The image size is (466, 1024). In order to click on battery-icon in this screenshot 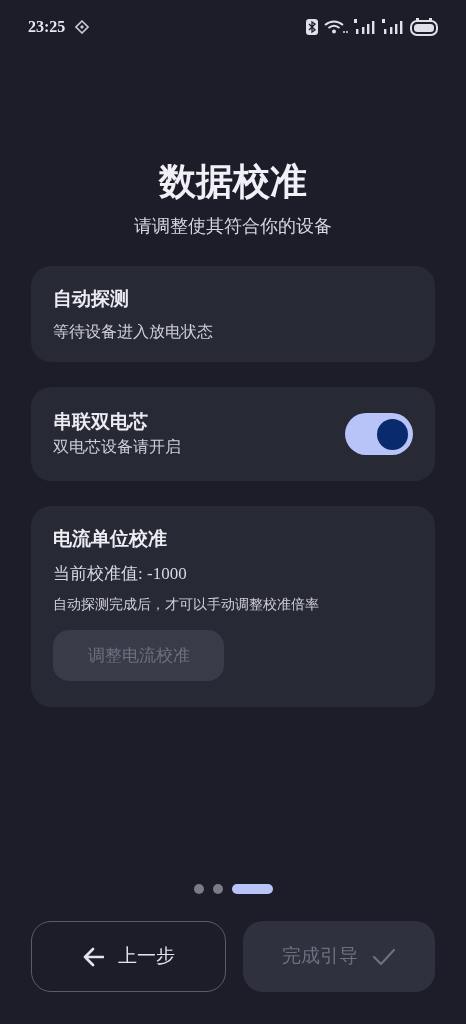, I will do `click(424, 27)`.